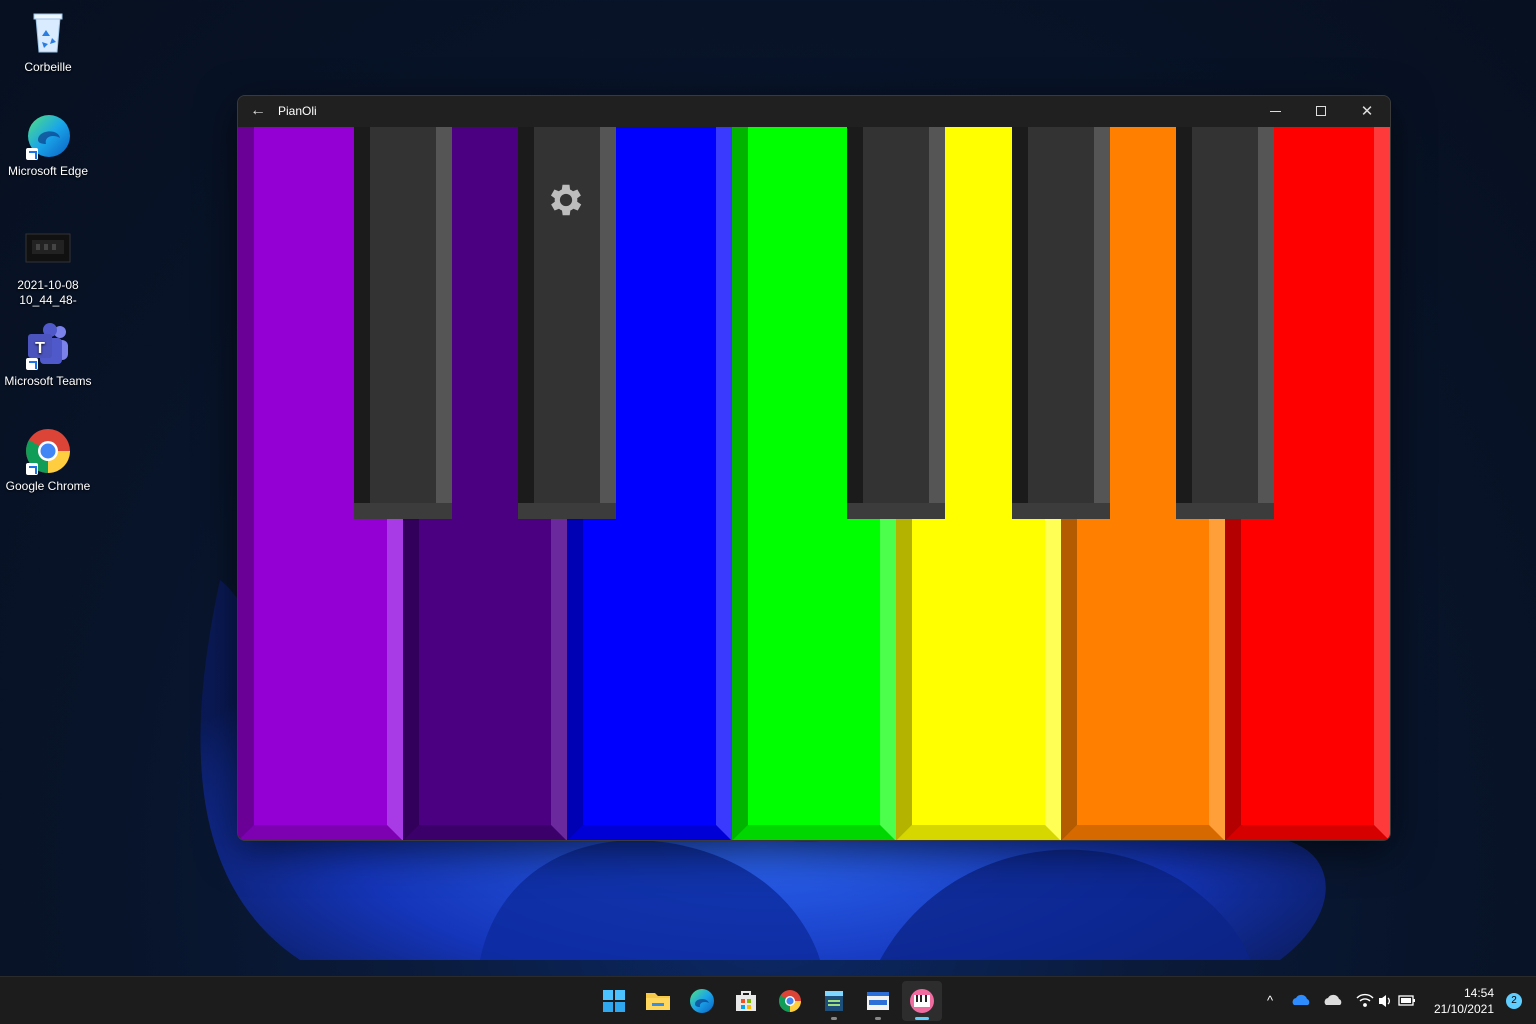  I want to click on taskbar-edge, so click(702, 1001).